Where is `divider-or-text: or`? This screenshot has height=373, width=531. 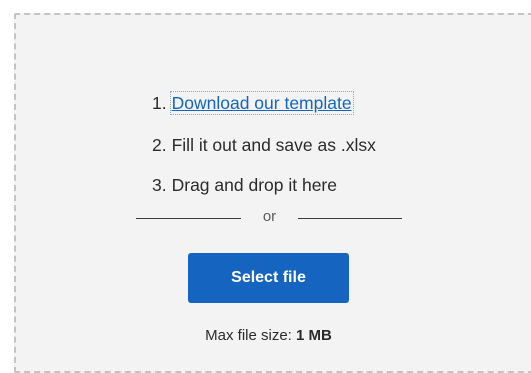
divider-or-text: or is located at coordinates (269, 216).